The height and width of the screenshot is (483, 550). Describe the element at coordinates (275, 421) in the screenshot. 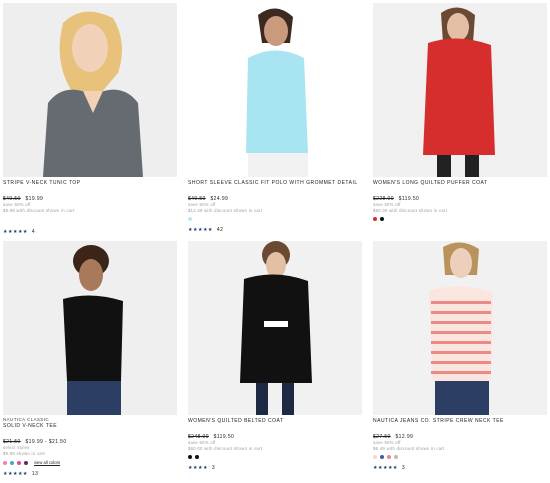

I see `product-name: WOMEN'S QUILTED BELTED COAT` at that location.